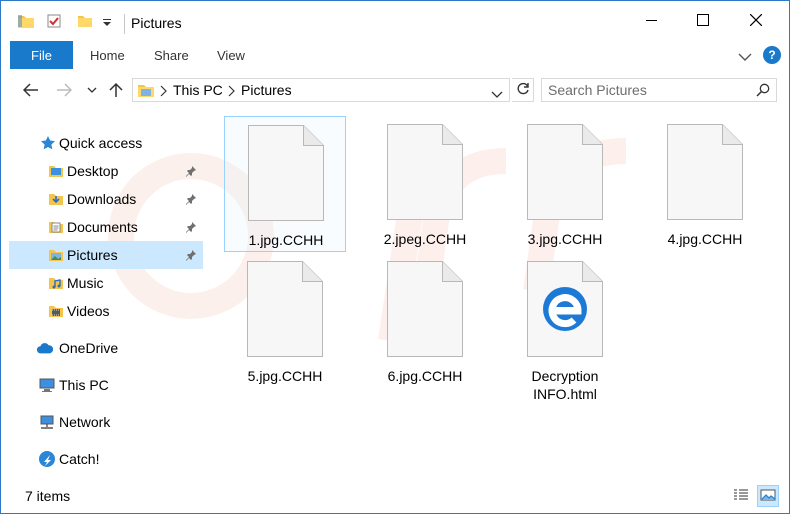 The height and width of the screenshot is (514, 790). What do you see at coordinates (565, 184) in the screenshot?
I see `file-item-3-jpg-cchh: 3.jpg.CCHH` at bounding box center [565, 184].